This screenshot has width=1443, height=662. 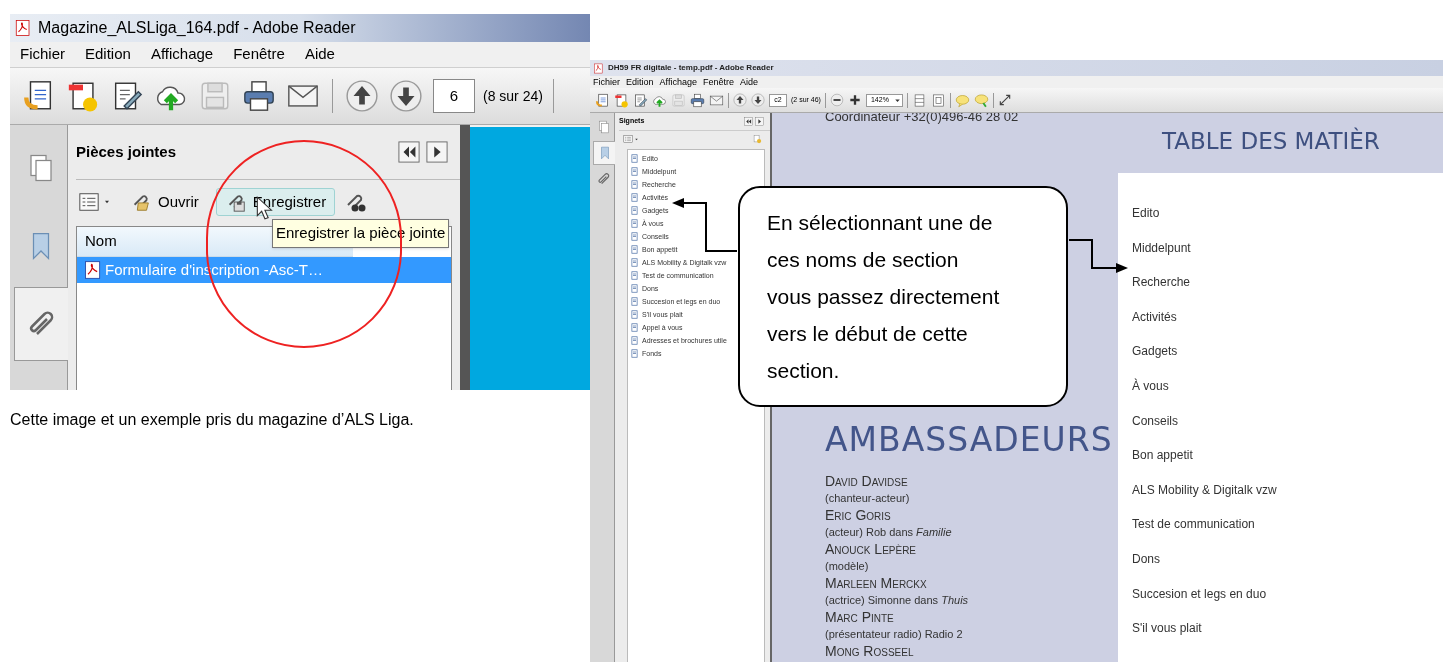 I want to click on contents-entry: Bon appetit, so click(x=1163, y=456).